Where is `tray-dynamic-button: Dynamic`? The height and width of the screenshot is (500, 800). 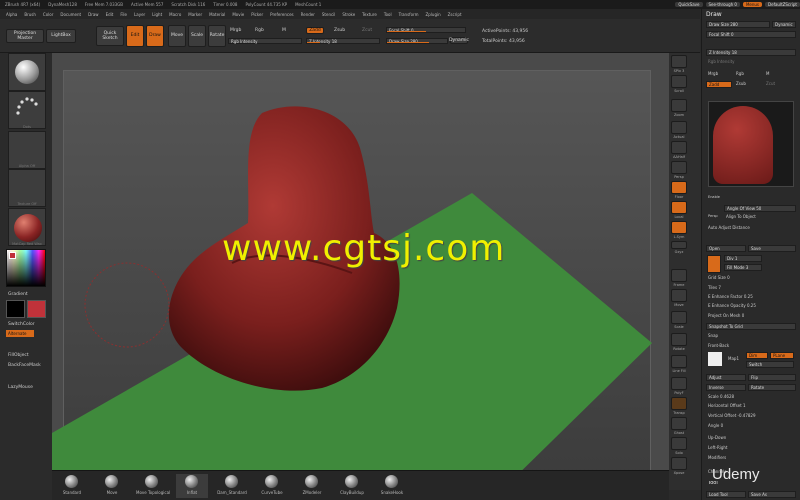 tray-dynamic-button: Dynamic is located at coordinates (784, 24).